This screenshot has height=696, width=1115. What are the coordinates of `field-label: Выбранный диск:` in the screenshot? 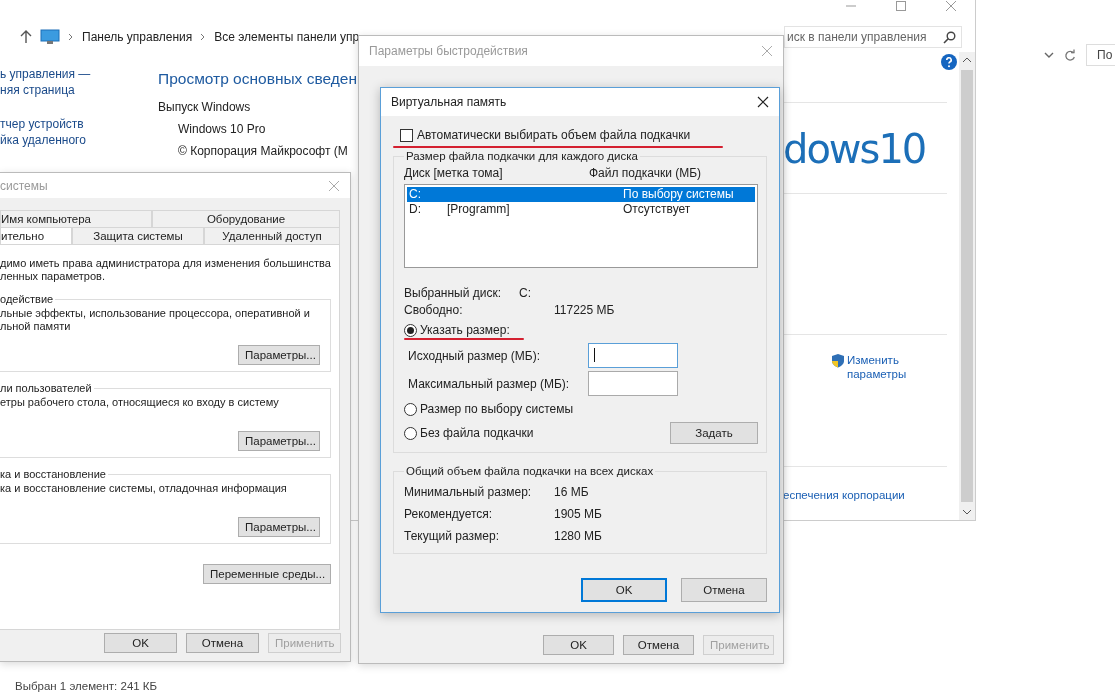 It's located at (453, 293).